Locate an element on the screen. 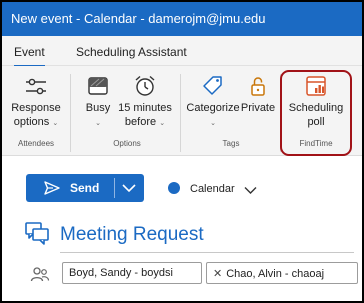 The width and height of the screenshot is (364, 303). reminder-button: 15 minutes before ⌄ is located at coordinates (145, 102).